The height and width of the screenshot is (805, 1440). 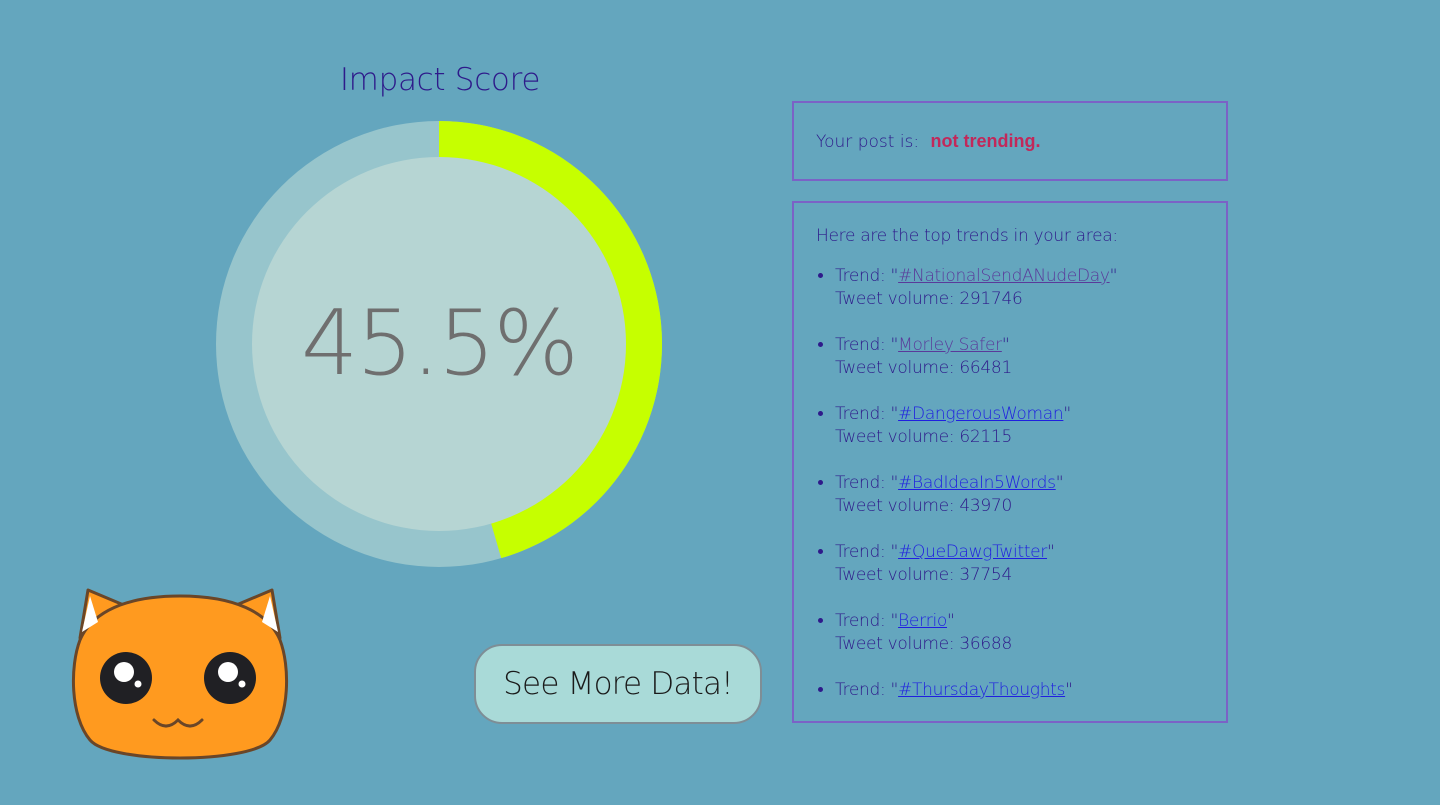 I want to click on gauge-value: 45.5%, so click(x=440, y=343).